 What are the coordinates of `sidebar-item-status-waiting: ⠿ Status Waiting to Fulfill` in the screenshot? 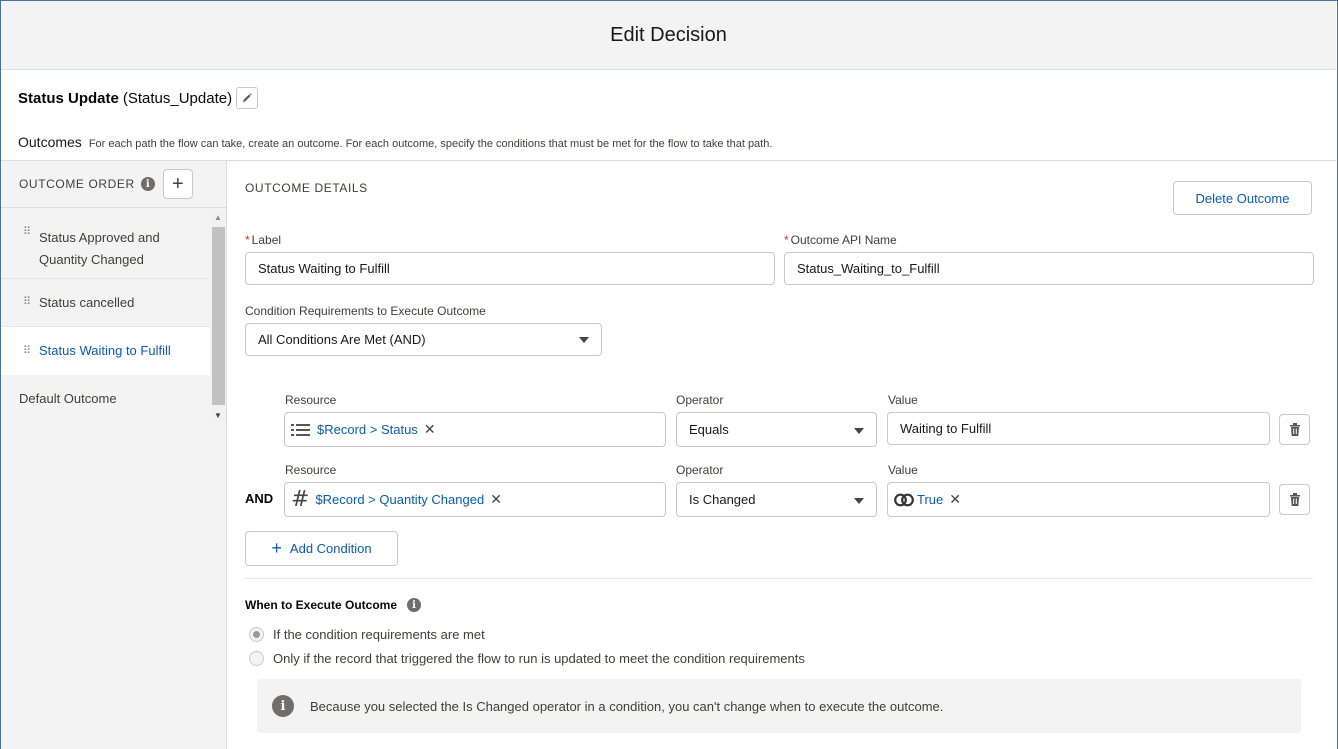 It's located at (105, 351).